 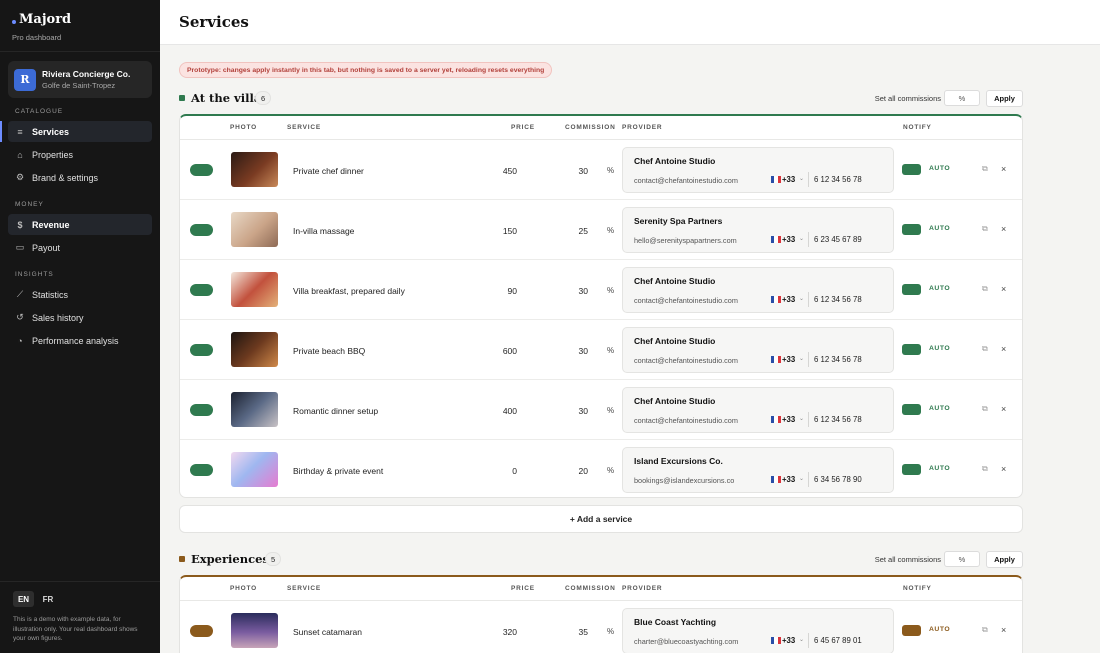 I want to click on nav-item-sales-history: ↺ Sales history, so click(x=80, y=317).